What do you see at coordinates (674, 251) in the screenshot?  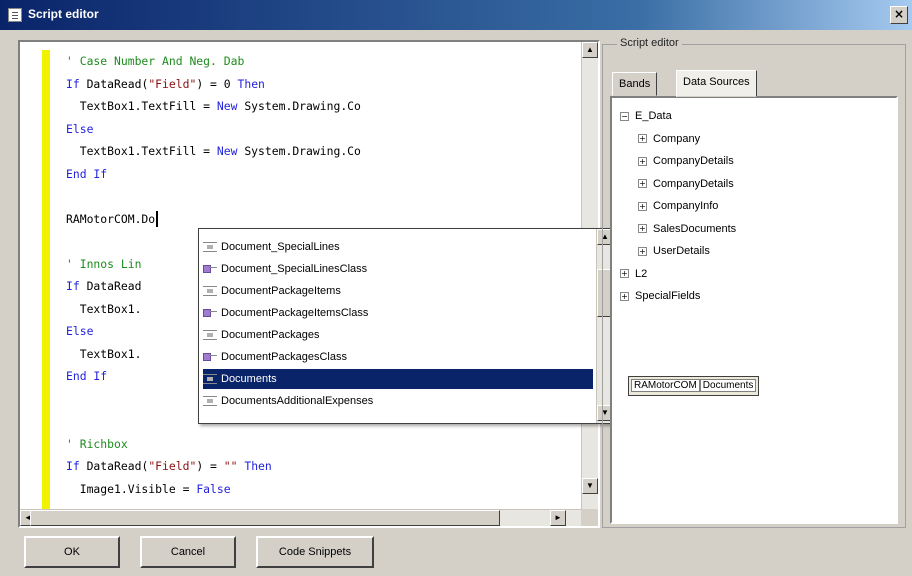 I see `tree-node: + UserDetails` at bounding box center [674, 251].